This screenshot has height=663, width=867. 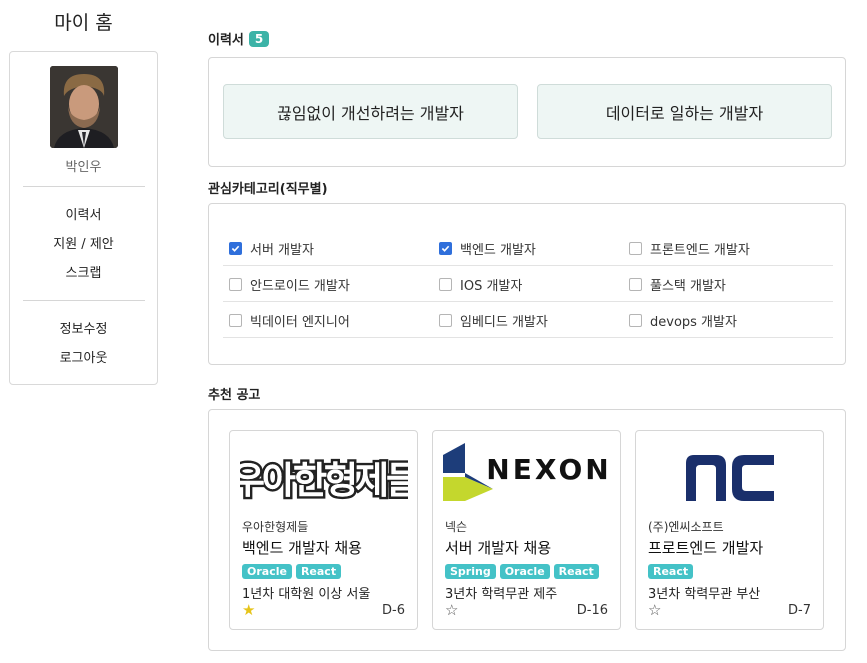 I want to click on resume-panel: 끊임없이 개선하려는 개발자 데이터로 일하는 개발자, so click(x=527, y=112).